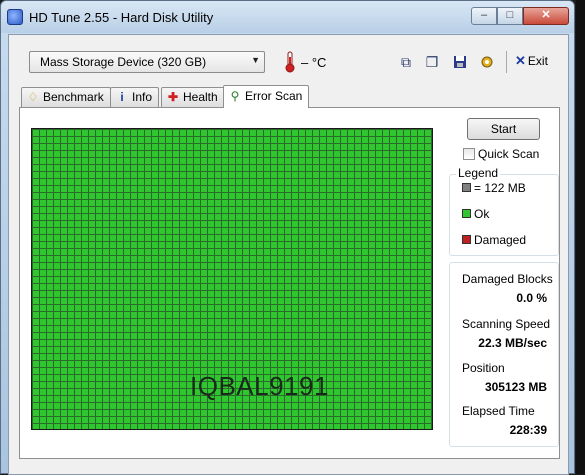 The width and height of the screenshot is (585, 475). Describe the element at coordinates (135, 97) in the screenshot. I see `tab-info: i Info` at that location.